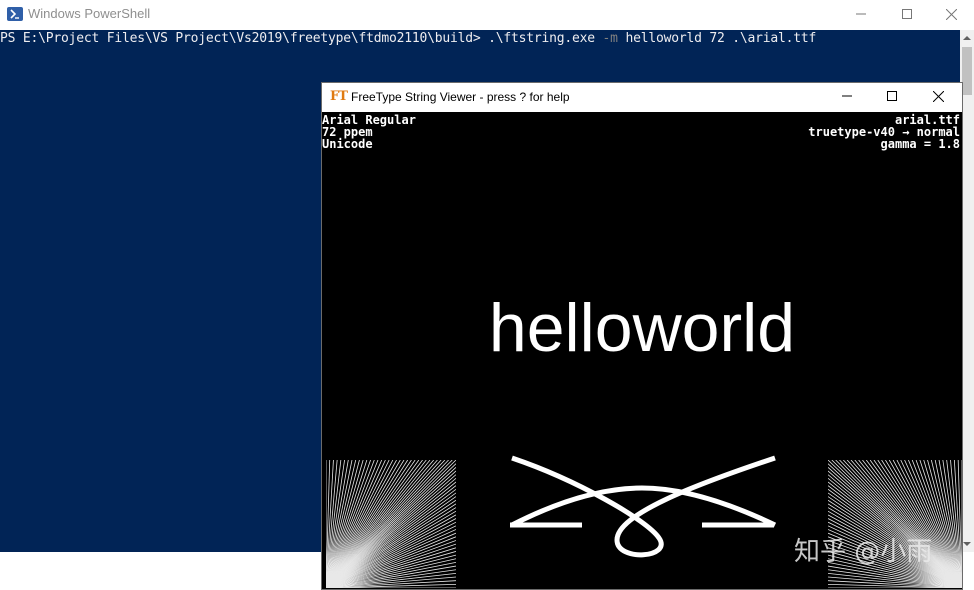 Image resolution: width=974 pixels, height=590 pixels. What do you see at coordinates (643, 506) in the screenshot?
I see `curve-decoration` at bounding box center [643, 506].